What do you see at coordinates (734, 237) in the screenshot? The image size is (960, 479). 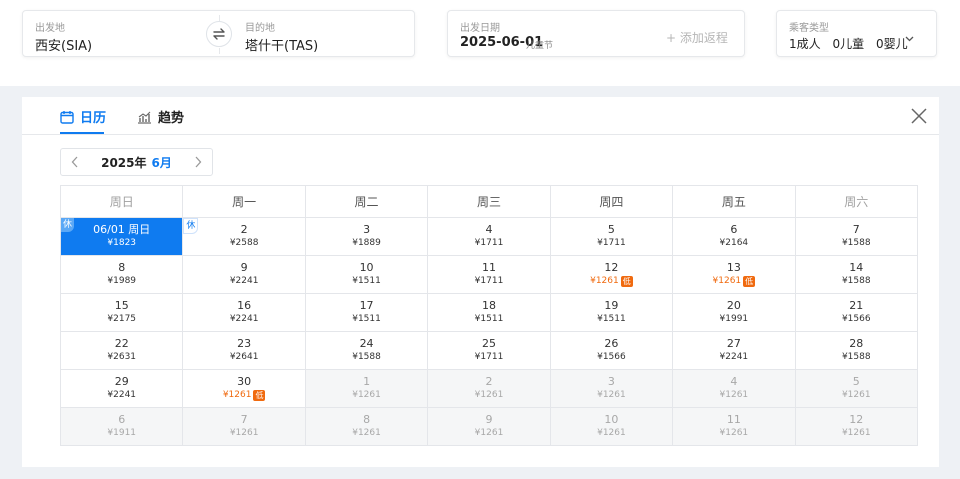 I see `calendar-day: 6 ¥2164` at bounding box center [734, 237].